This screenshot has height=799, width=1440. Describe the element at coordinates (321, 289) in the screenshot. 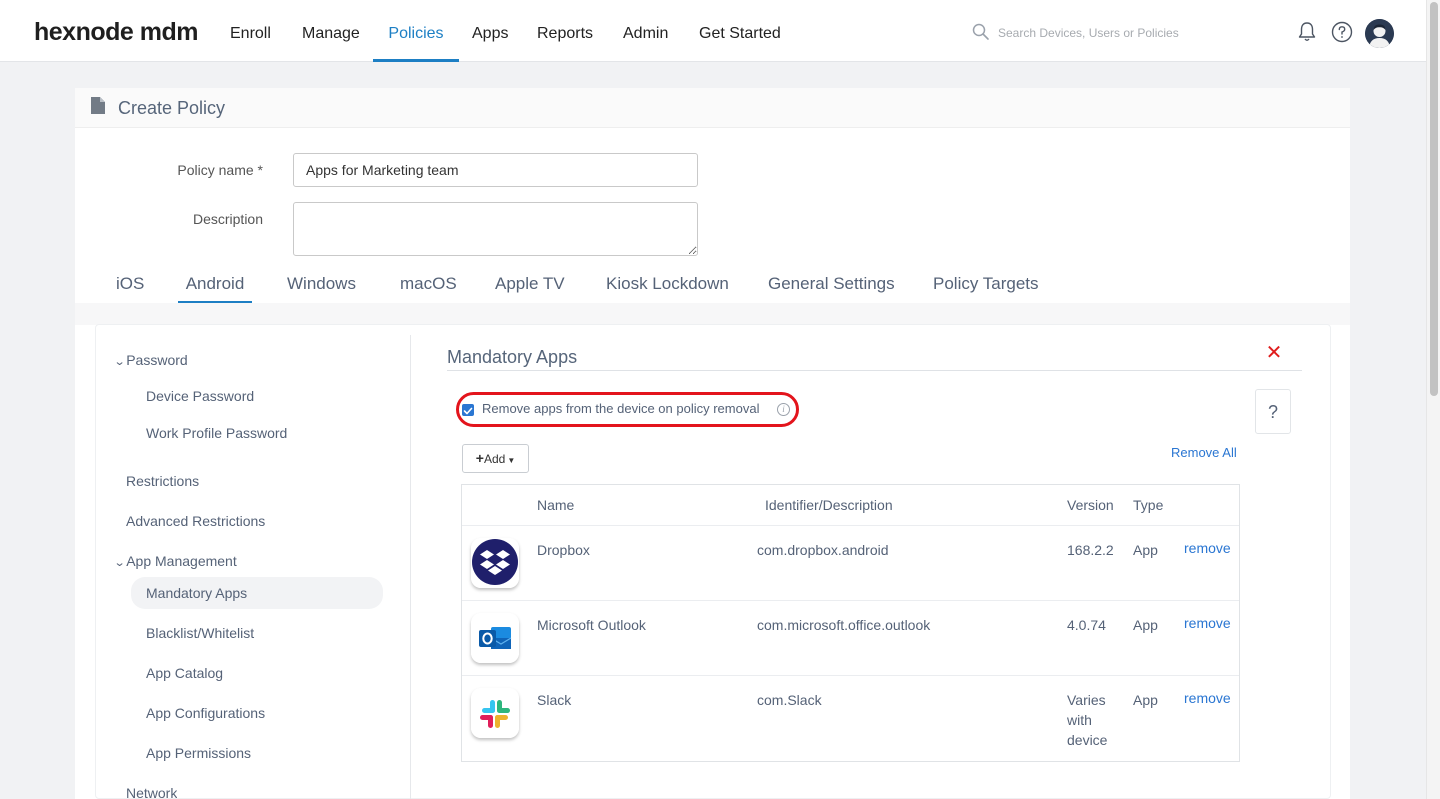

I see `tab-windows: Windows` at that location.